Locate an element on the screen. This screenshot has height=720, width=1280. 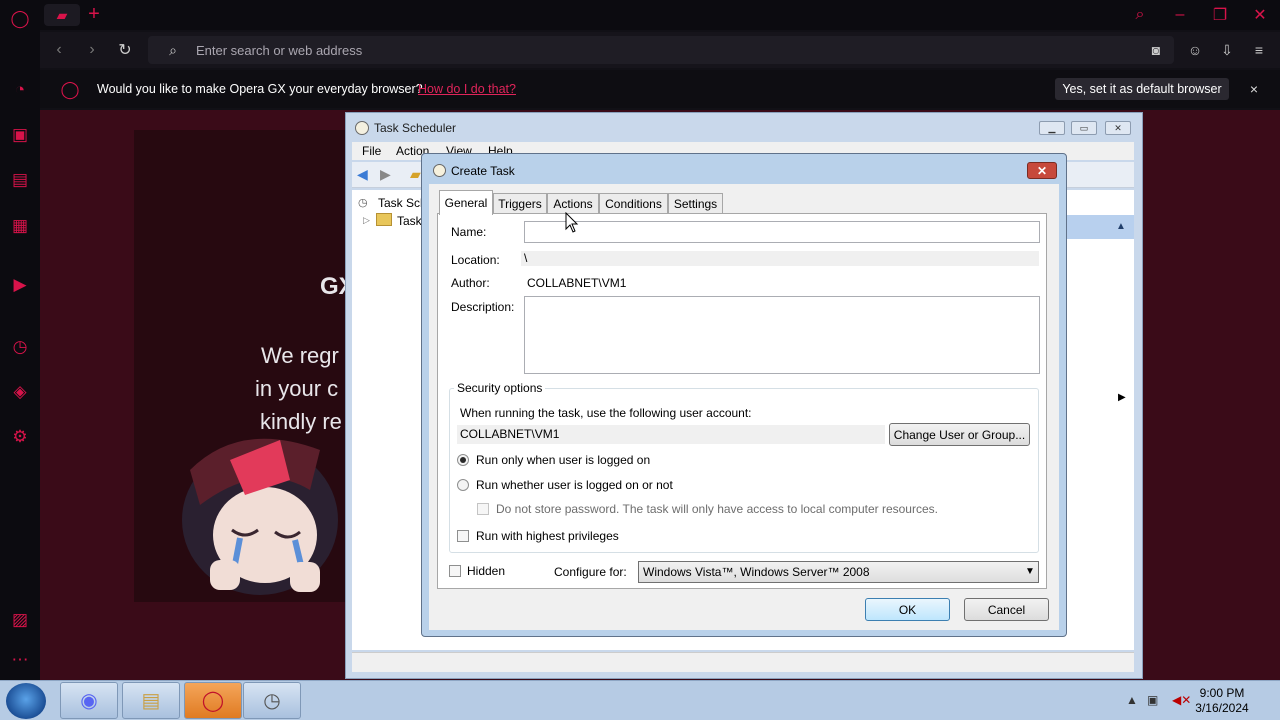
run-logged-on-label: Run only when user is logged on is located at coordinates (563, 460).